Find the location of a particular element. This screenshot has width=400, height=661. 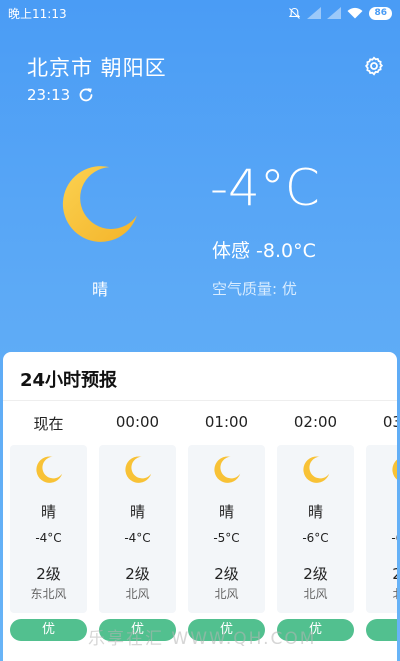

wifi-icon is located at coordinates (355, 13).